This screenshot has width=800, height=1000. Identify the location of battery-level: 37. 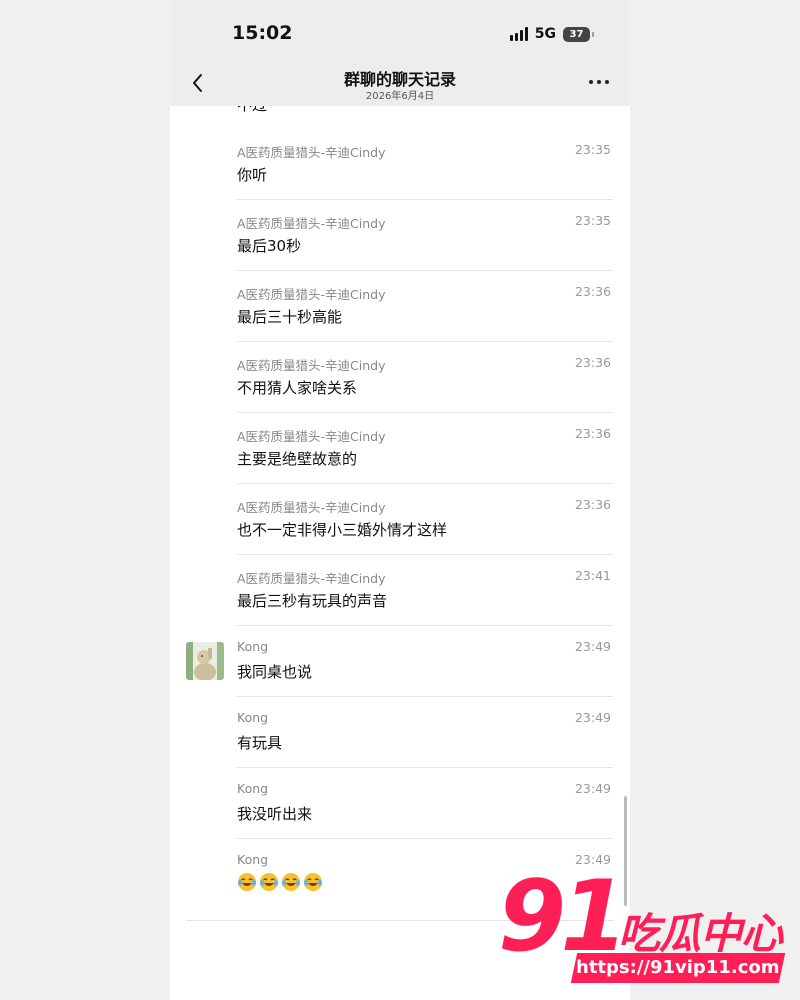
(576, 34).